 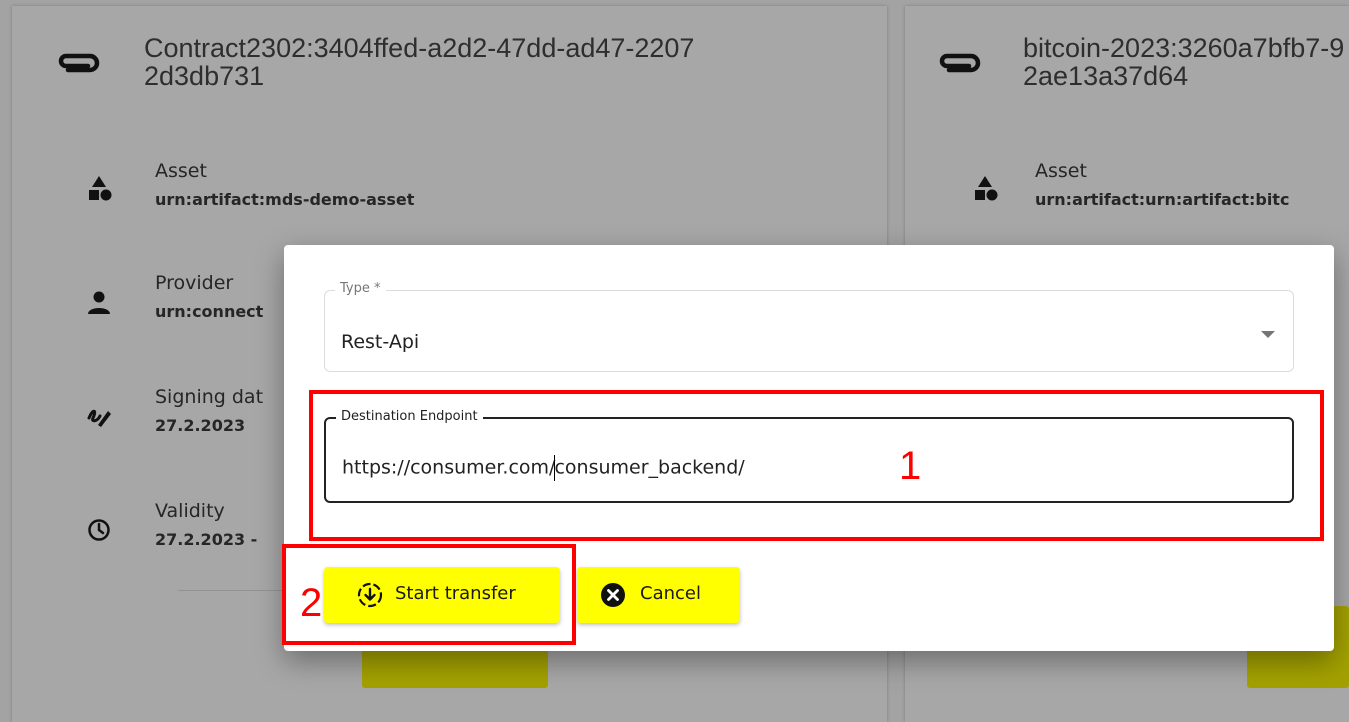 What do you see at coordinates (99, 418) in the screenshot?
I see `signature-icon` at bounding box center [99, 418].